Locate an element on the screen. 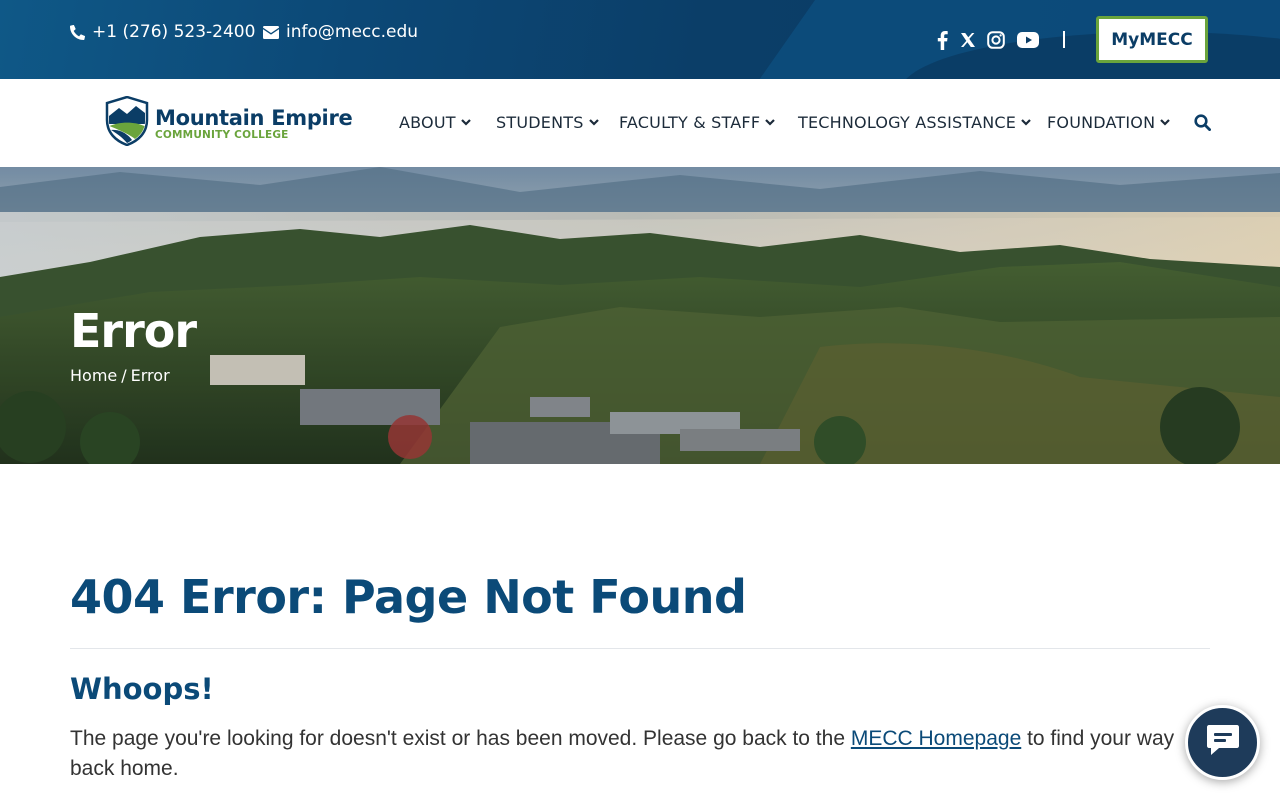  email-address: info@mecc.edu is located at coordinates (352, 32).